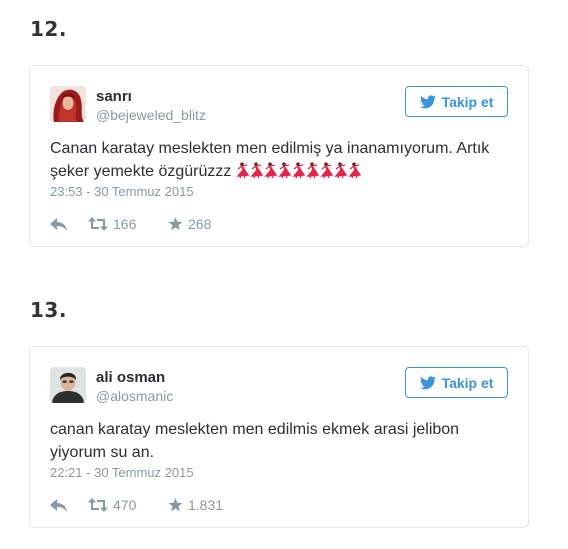 Image resolution: width=568 pixels, height=549 pixels. I want to click on favorite-count: 268, so click(200, 224).